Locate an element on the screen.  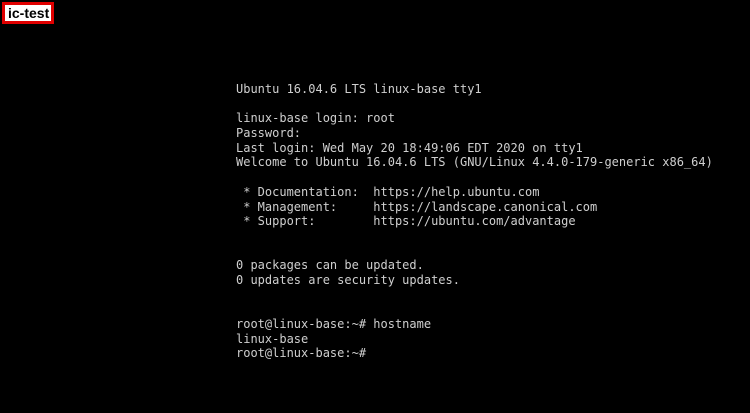
password-prompt-line: Password: is located at coordinates (269, 133).